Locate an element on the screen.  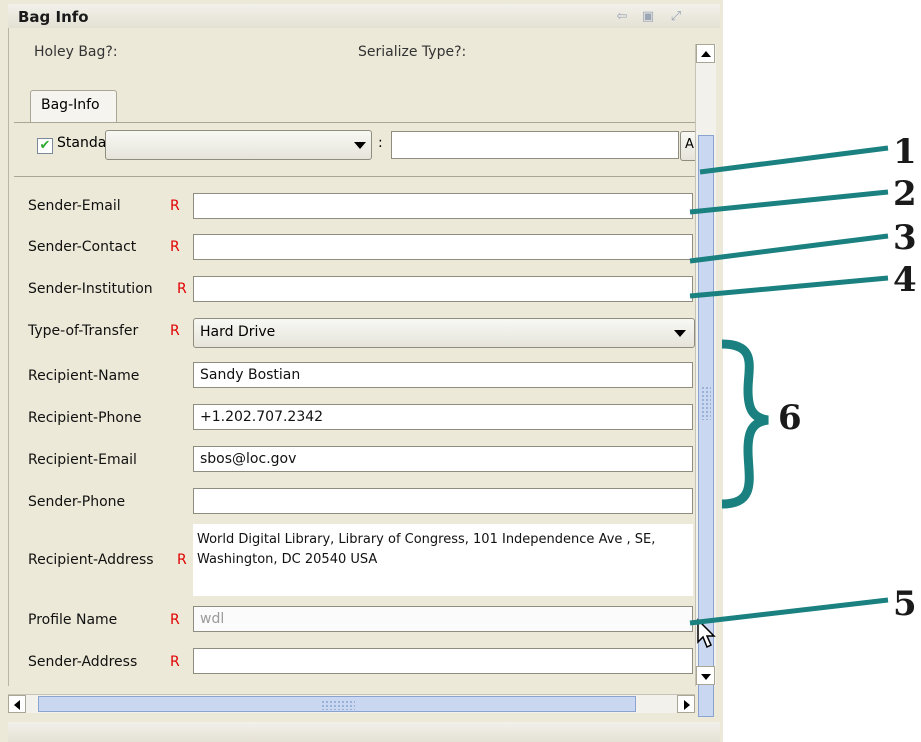
callout-6: 6 is located at coordinates (790, 418).